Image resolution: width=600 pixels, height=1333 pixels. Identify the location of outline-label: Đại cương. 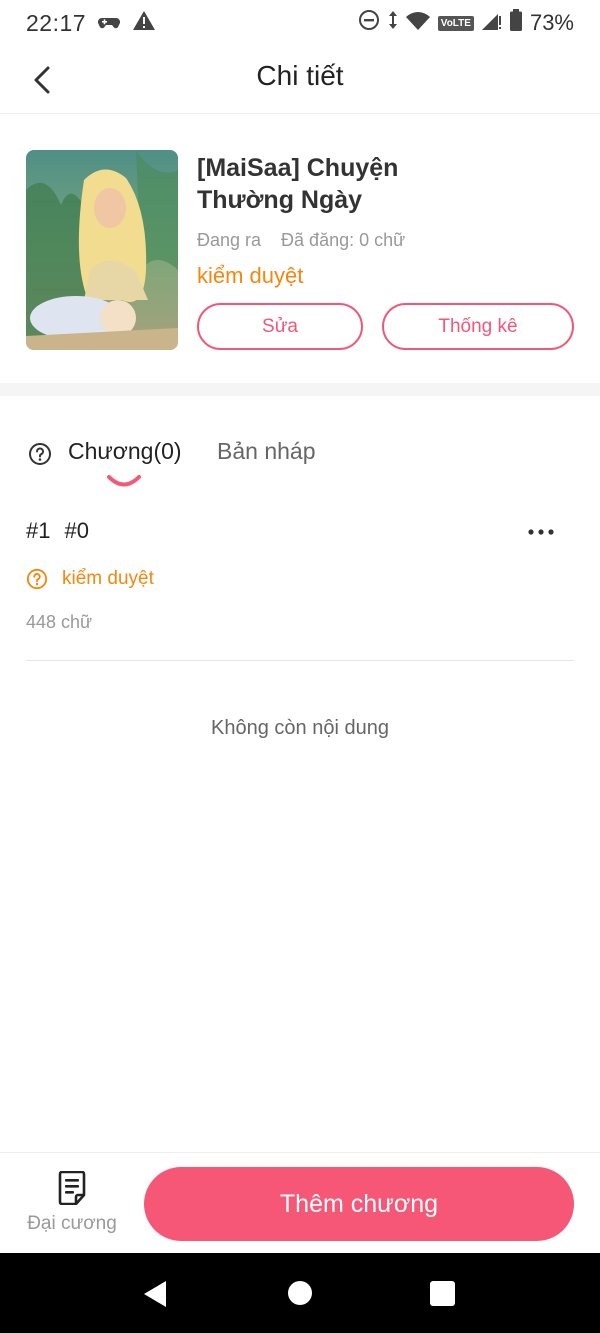
(72, 1223).